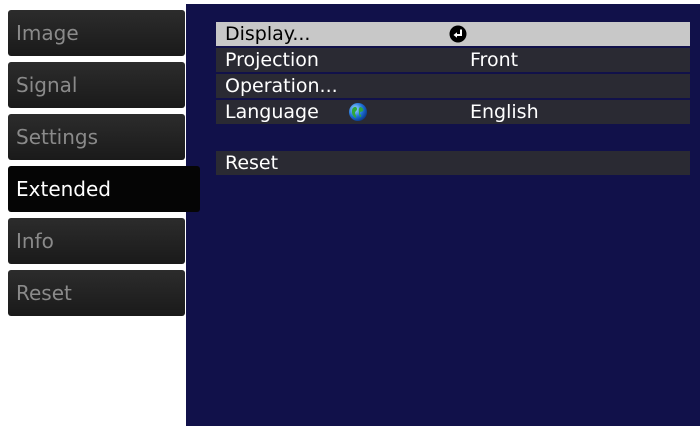  What do you see at coordinates (453, 163) in the screenshot?
I see `menu-row-reset: Reset` at bounding box center [453, 163].